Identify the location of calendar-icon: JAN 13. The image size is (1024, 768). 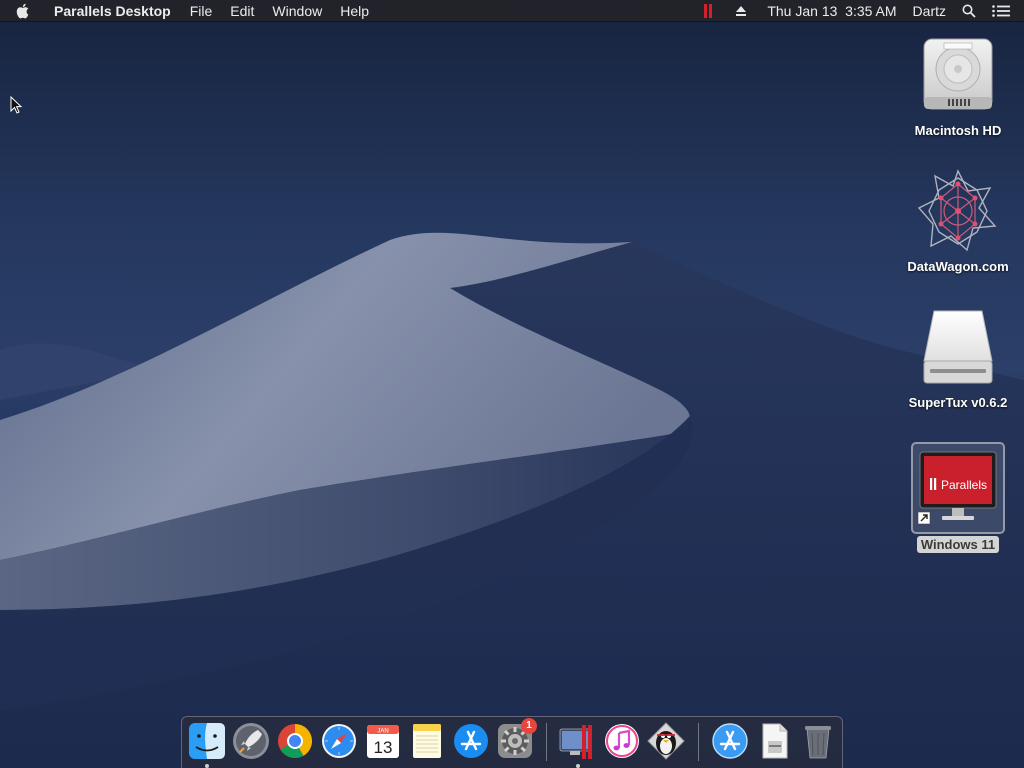
(383, 741).